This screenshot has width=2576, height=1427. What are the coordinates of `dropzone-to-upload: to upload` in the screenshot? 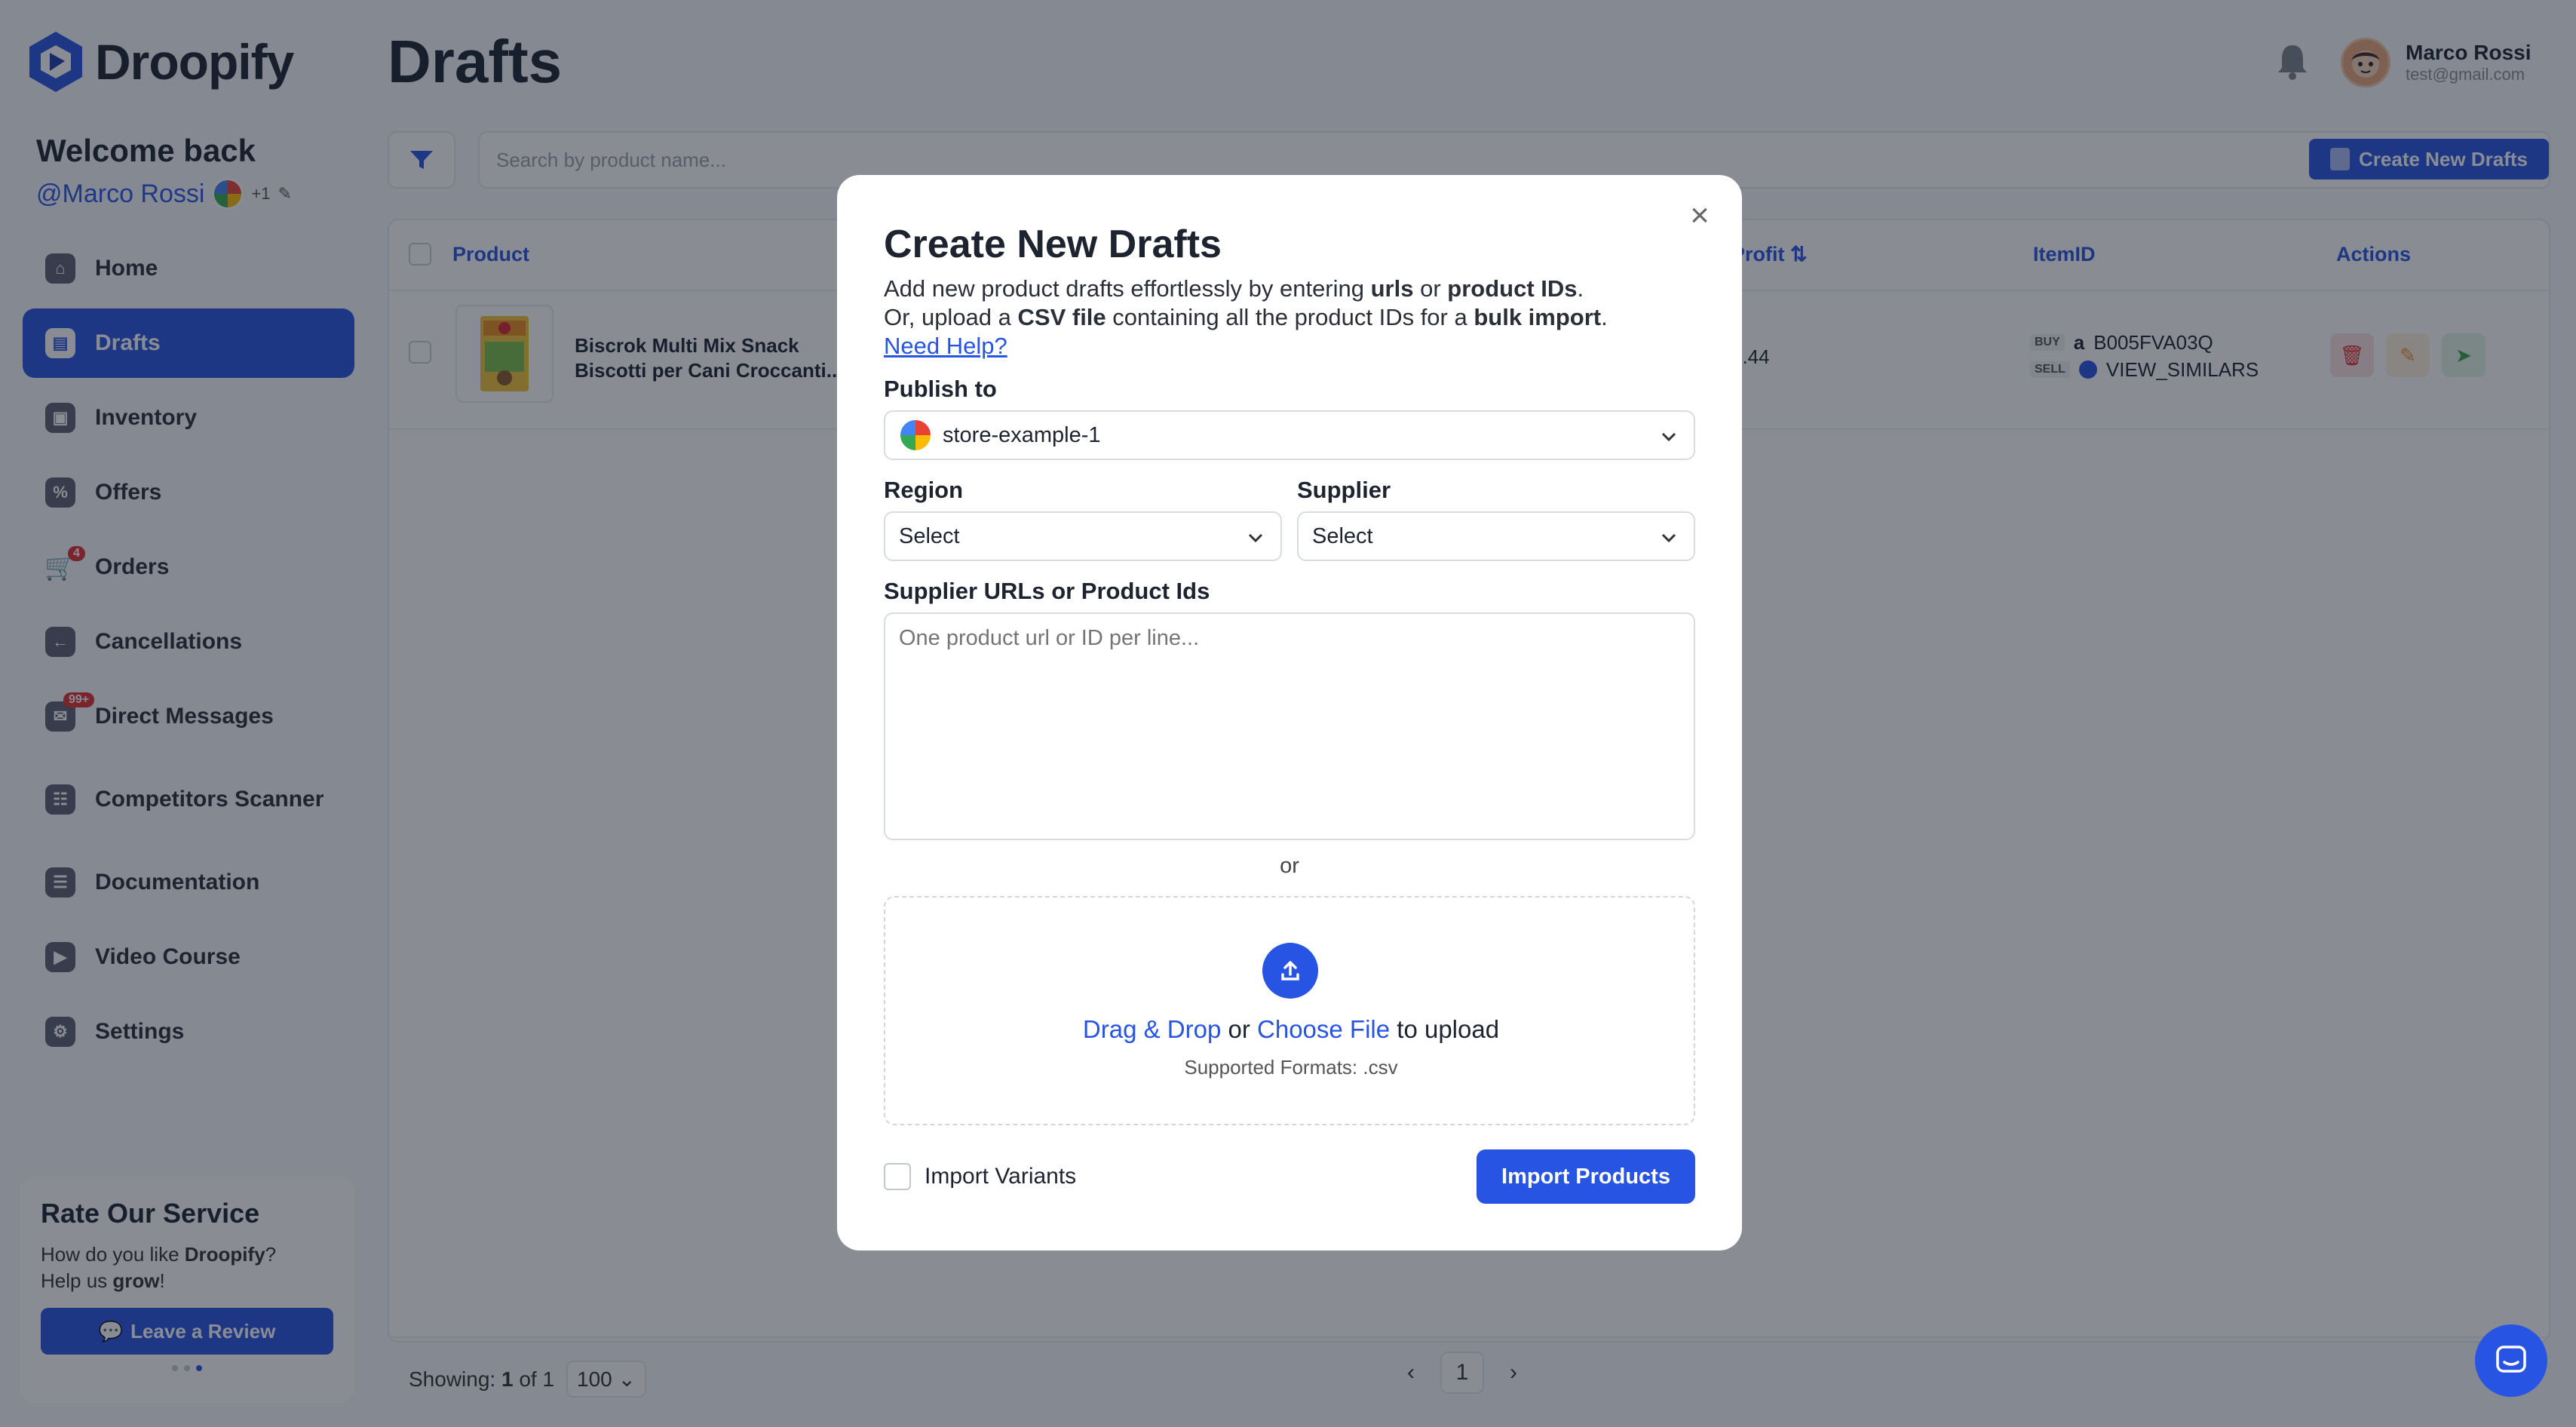 It's located at (1445, 1029).